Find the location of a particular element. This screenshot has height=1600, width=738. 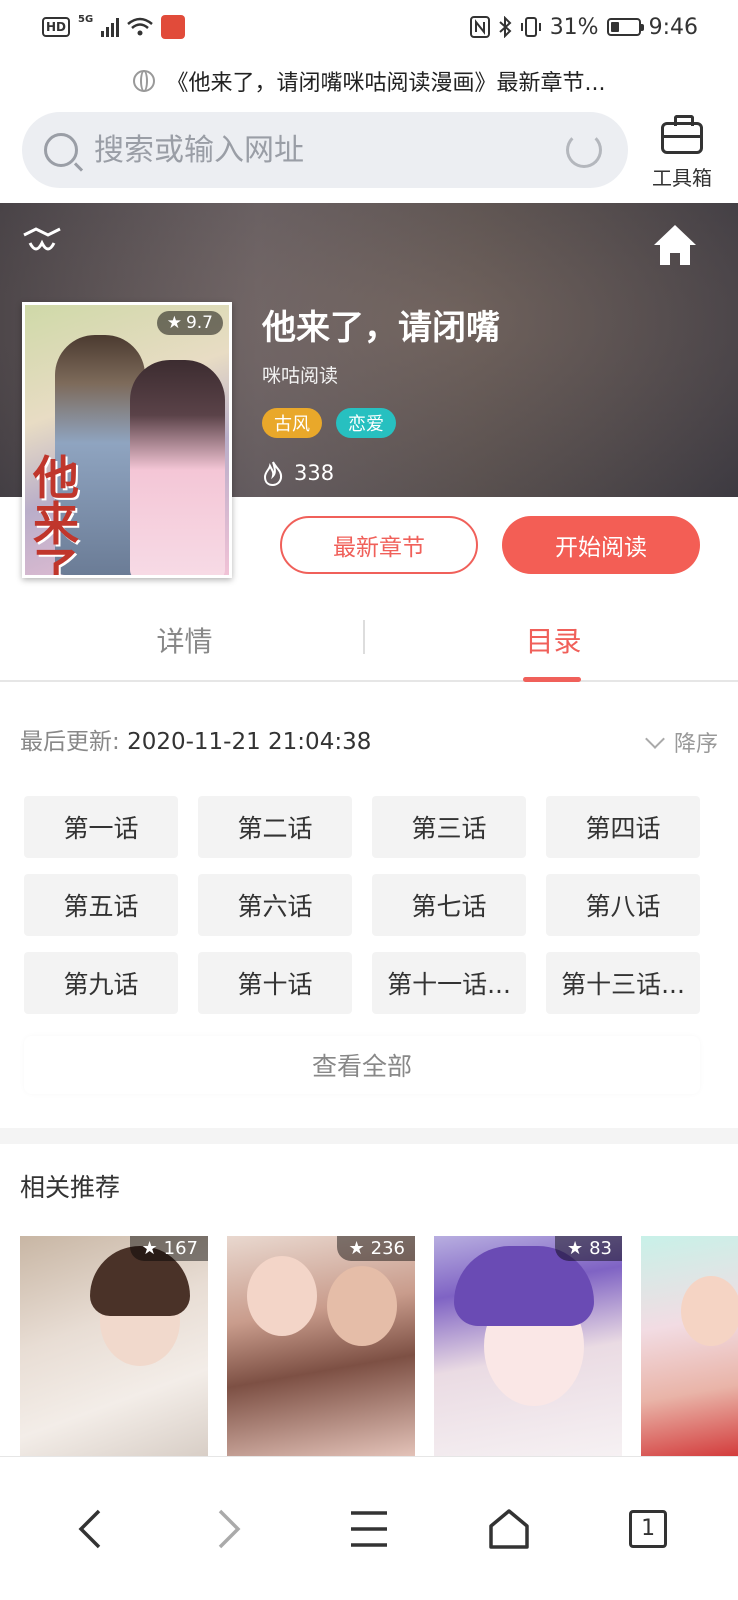

last-update: 最后更新: 2020-11-21 21:04:38 is located at coordinates (195, 739).